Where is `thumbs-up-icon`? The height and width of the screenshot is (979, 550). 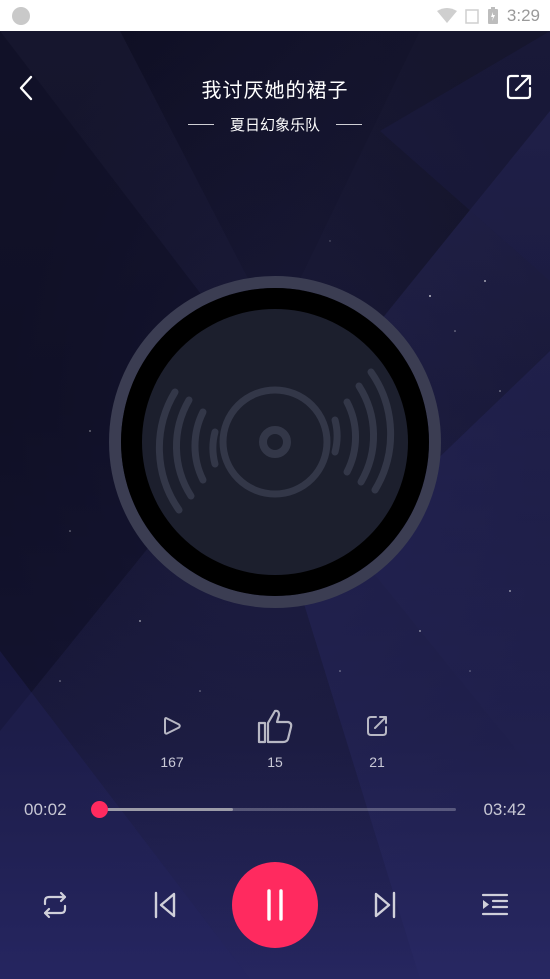 thumbs-up-icon is located at coordinates (275, 726).